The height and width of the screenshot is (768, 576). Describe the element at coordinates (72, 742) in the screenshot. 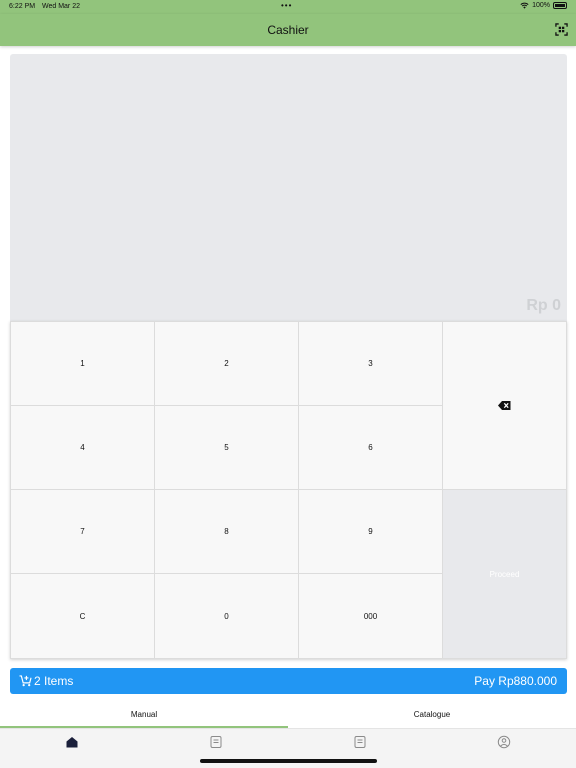

I see `home-icon` at that location.